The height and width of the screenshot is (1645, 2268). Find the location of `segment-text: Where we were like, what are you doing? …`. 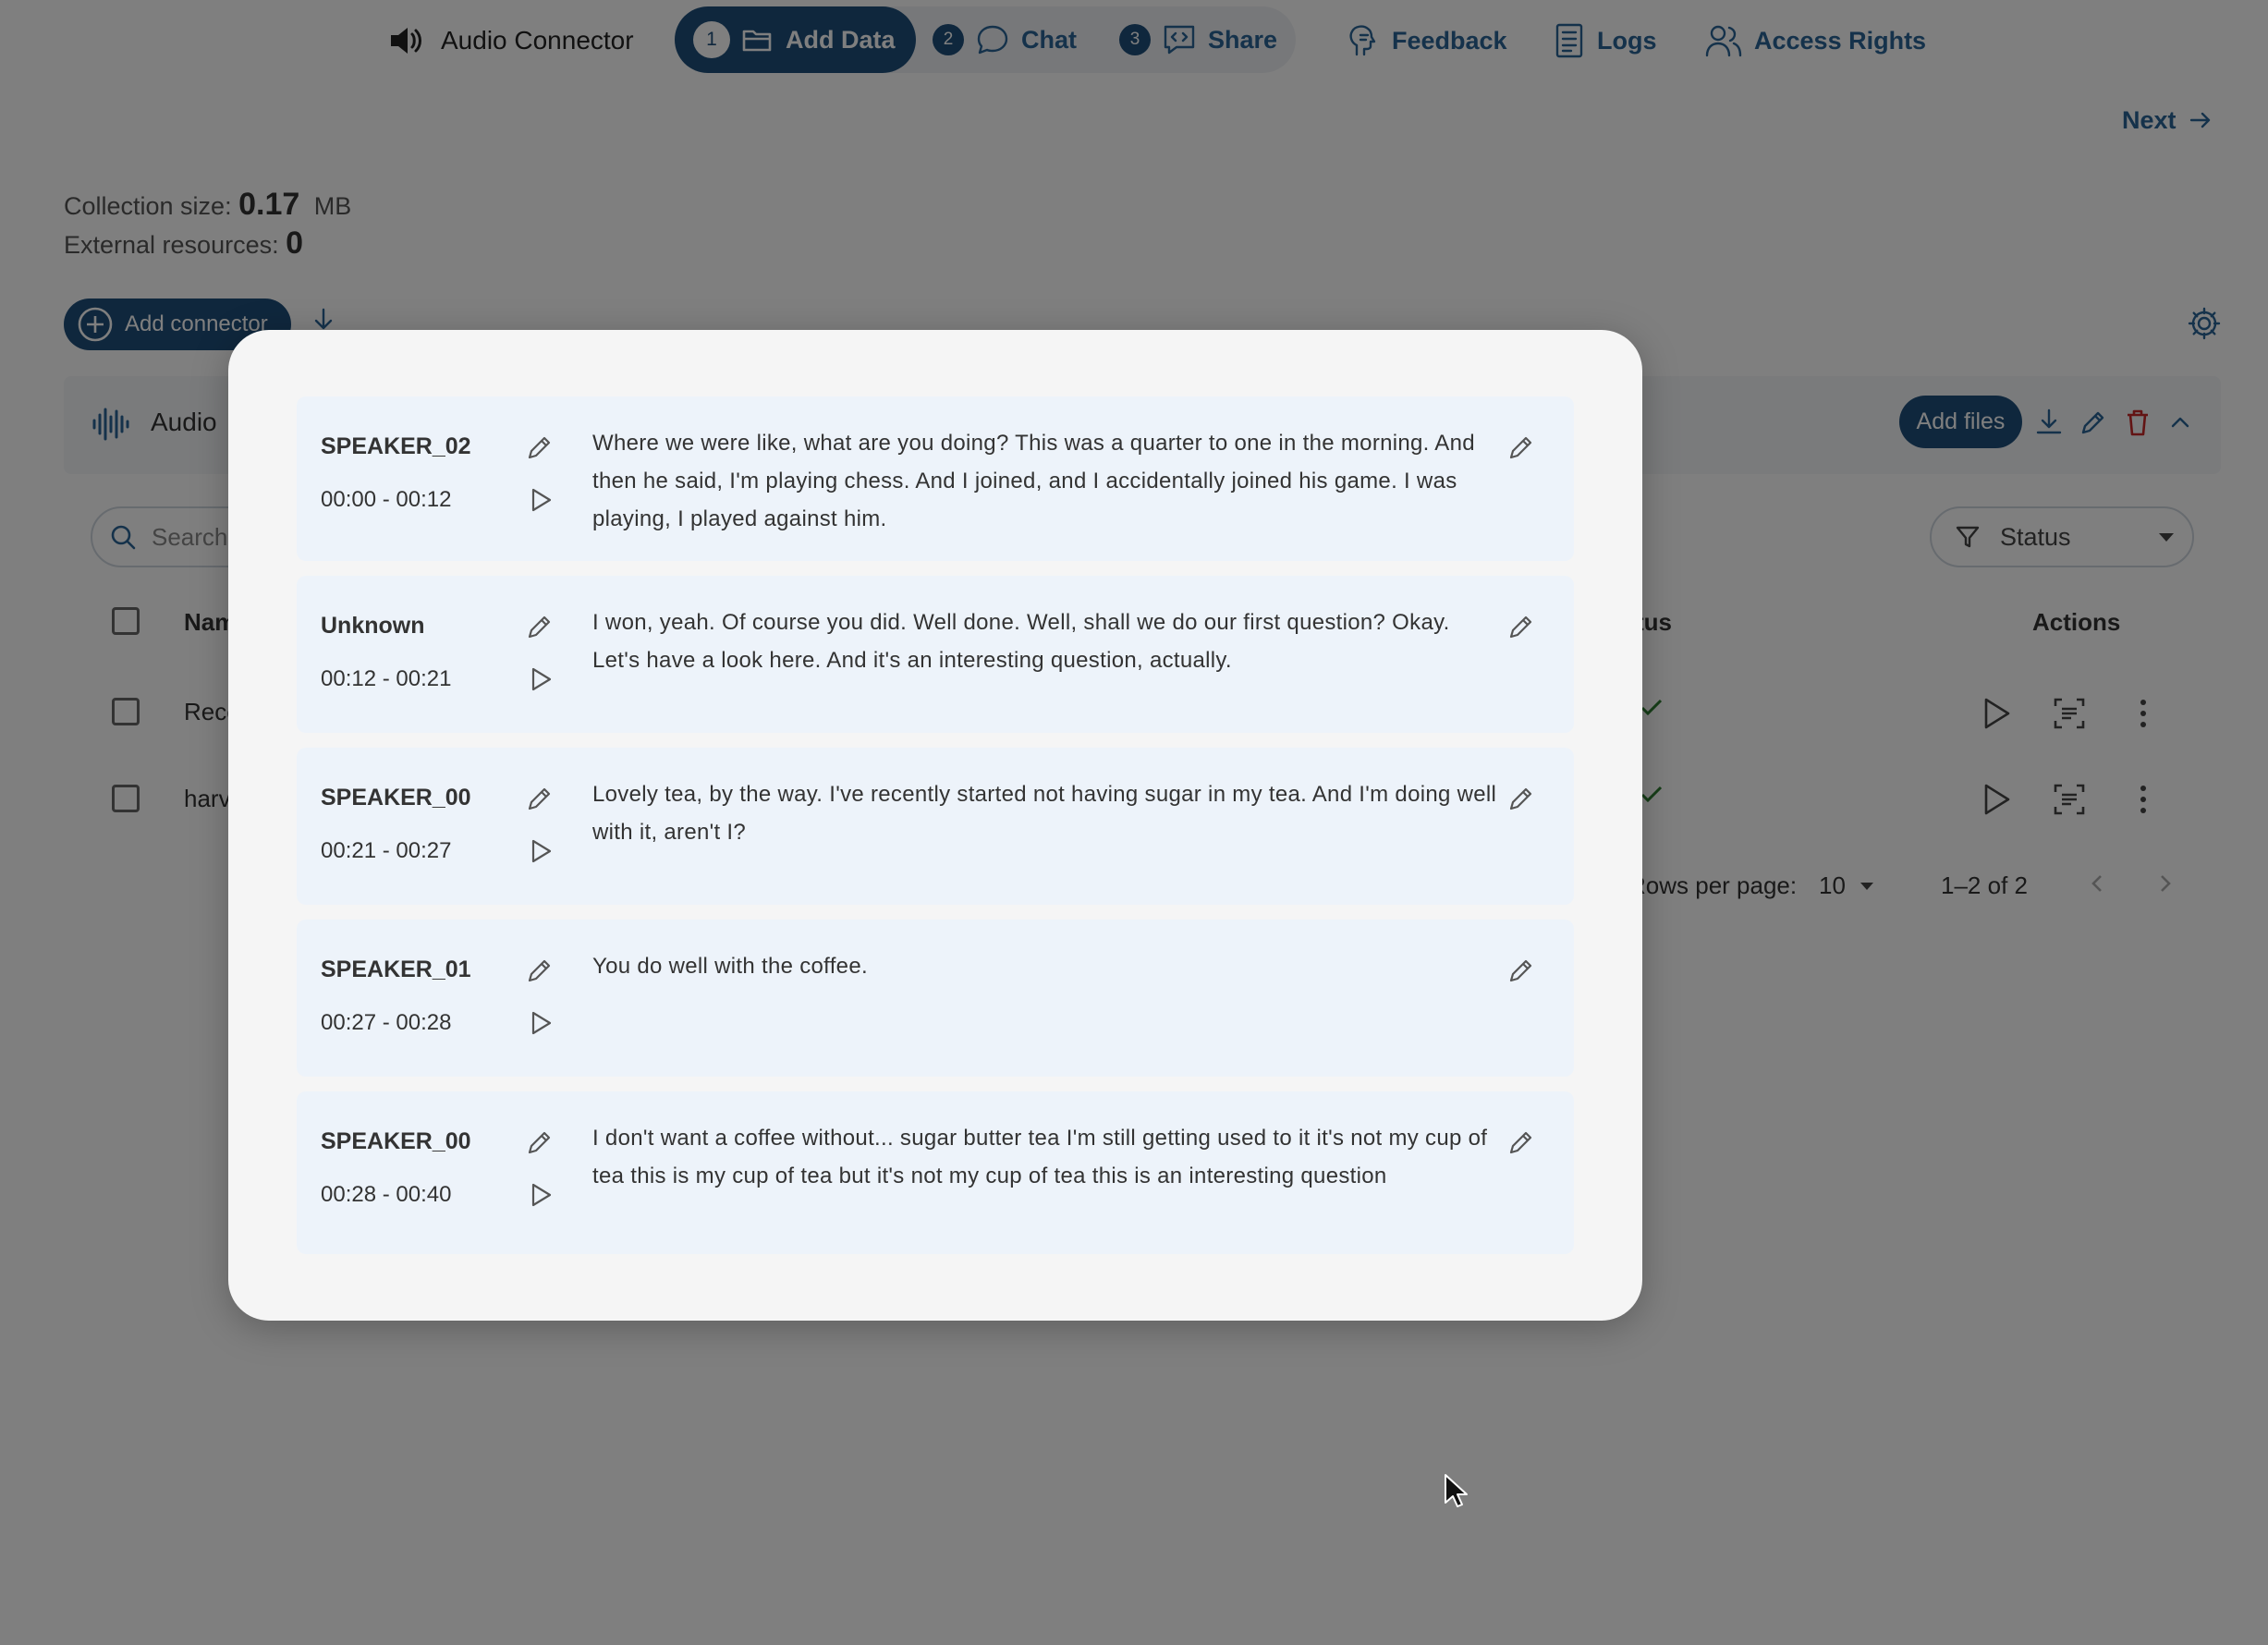

segment-text: Where we were like, what are you doing? … is located at coordinates (1034, 481).